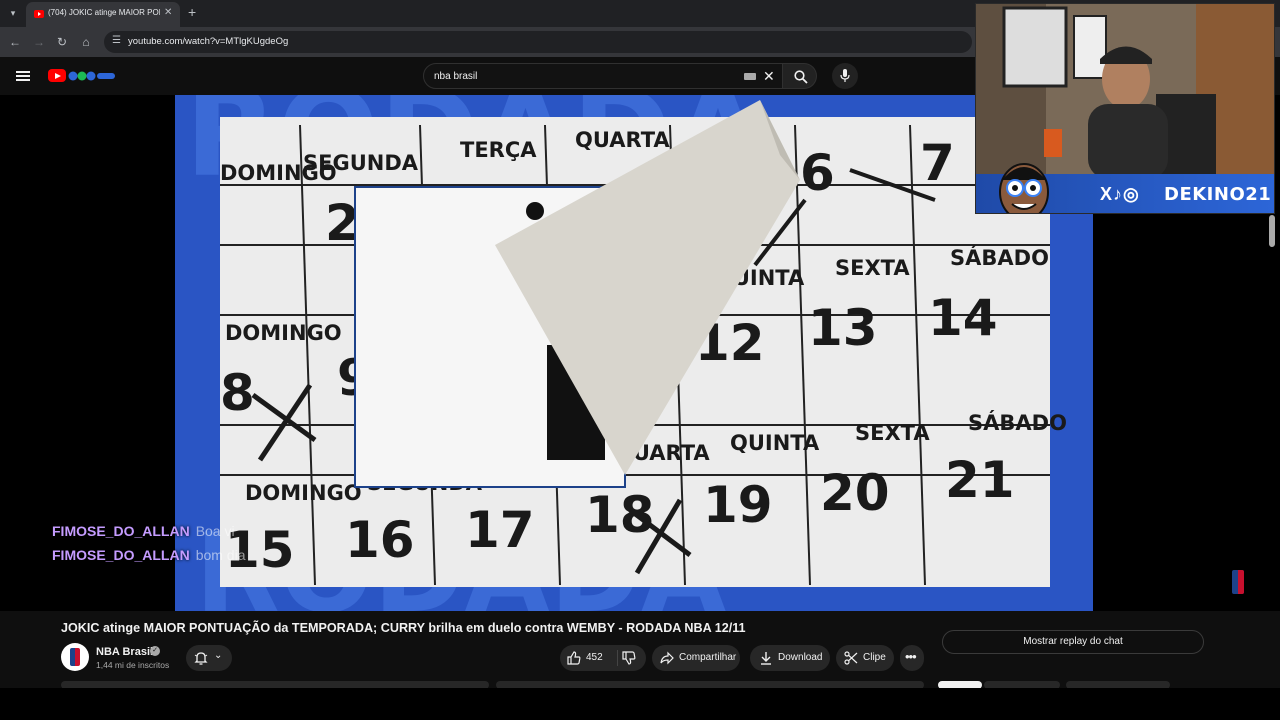  What do you see at coordinates (75, 657) in the screenshot?
I see `channel-avatar` at bounding box center [75, 657].